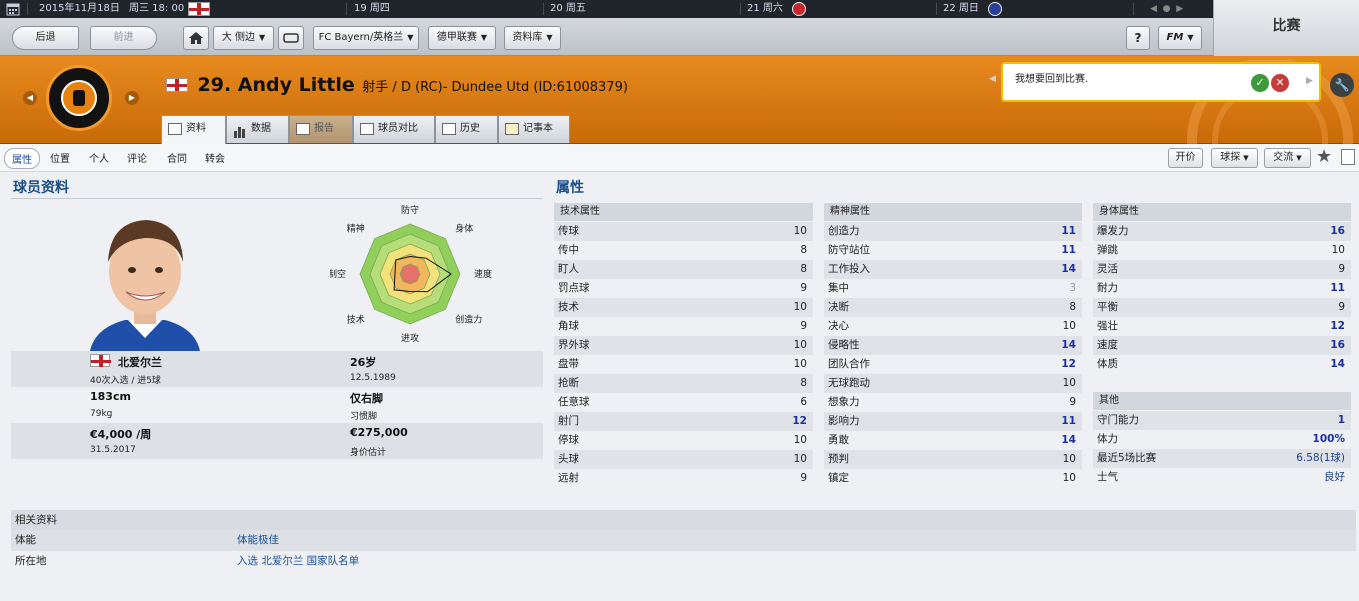 Image resolution: width=1359 pixels, height=601 pixels. I want to click on view-mode-dropdown: 大 侧边 ▼, so click(243, 38).